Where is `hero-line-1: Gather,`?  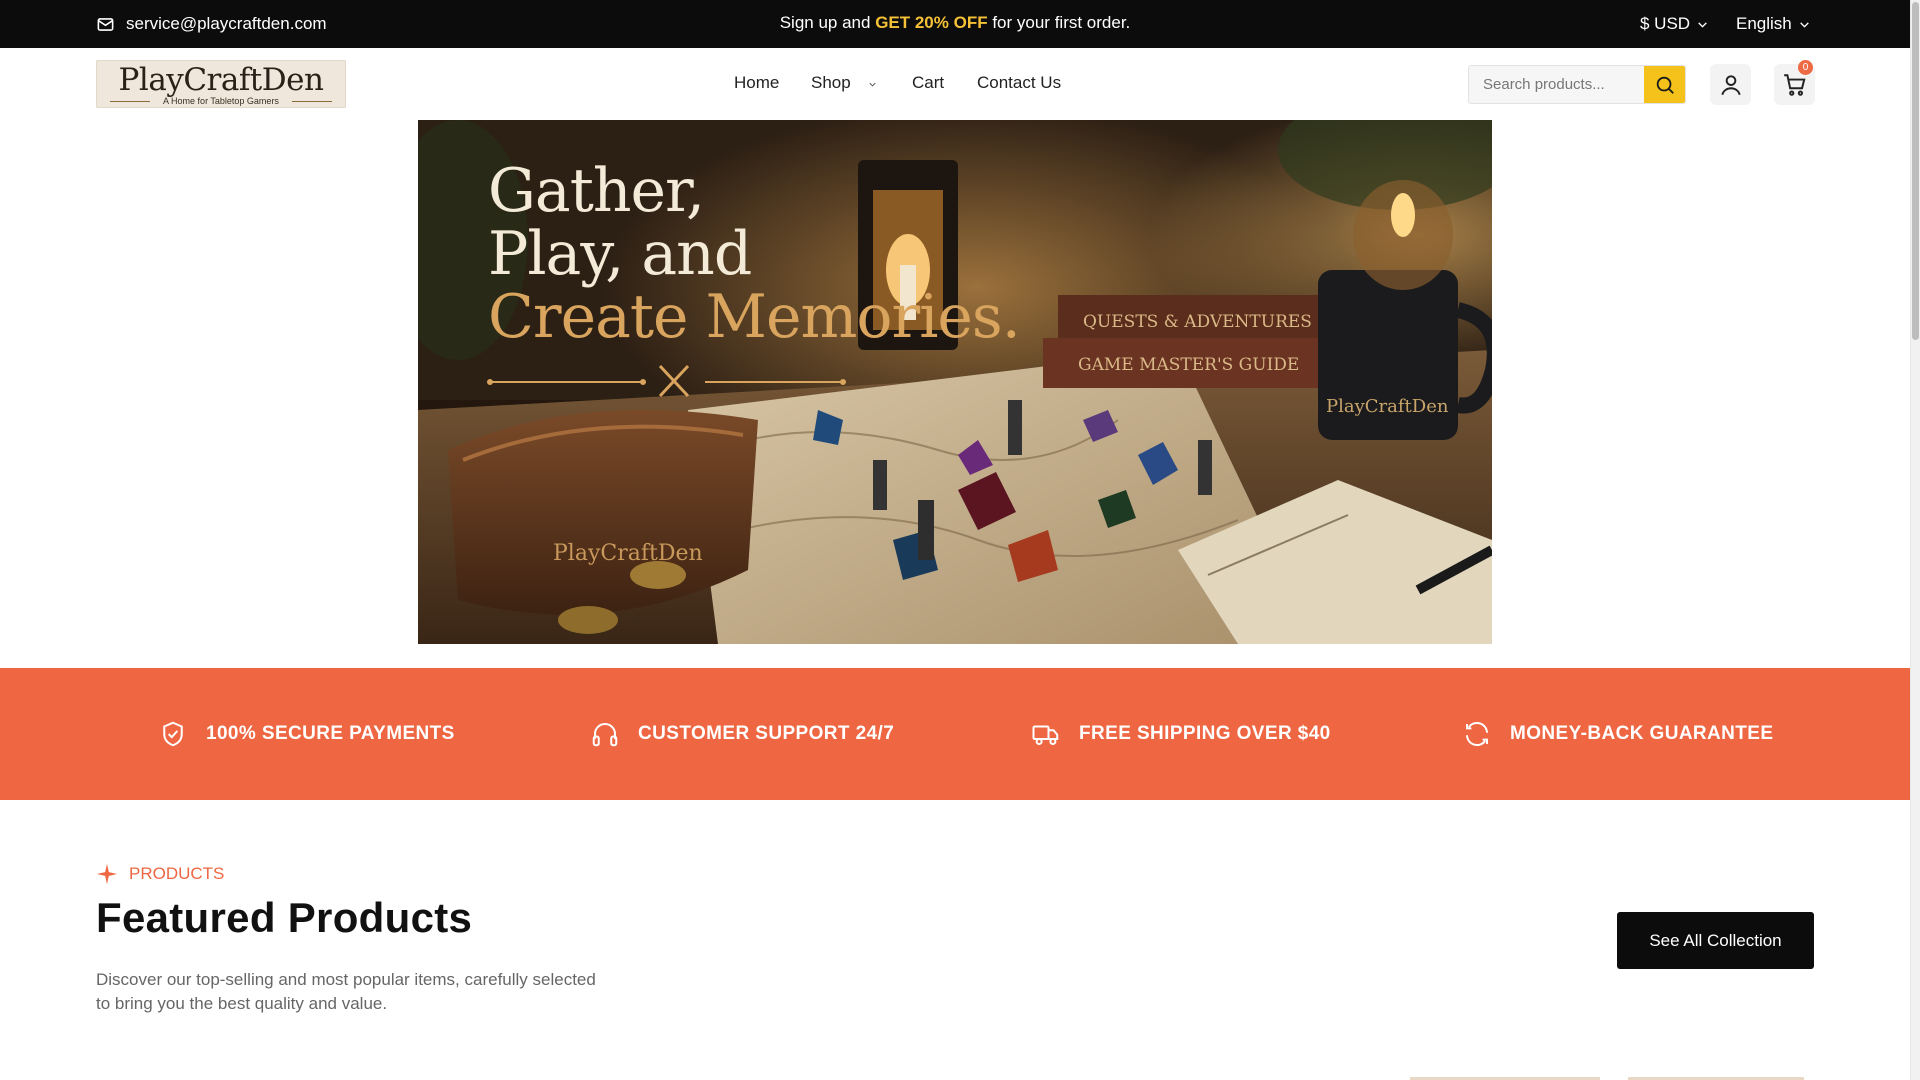
hero-line-1: Gather, is located at coordinates (596, 191).